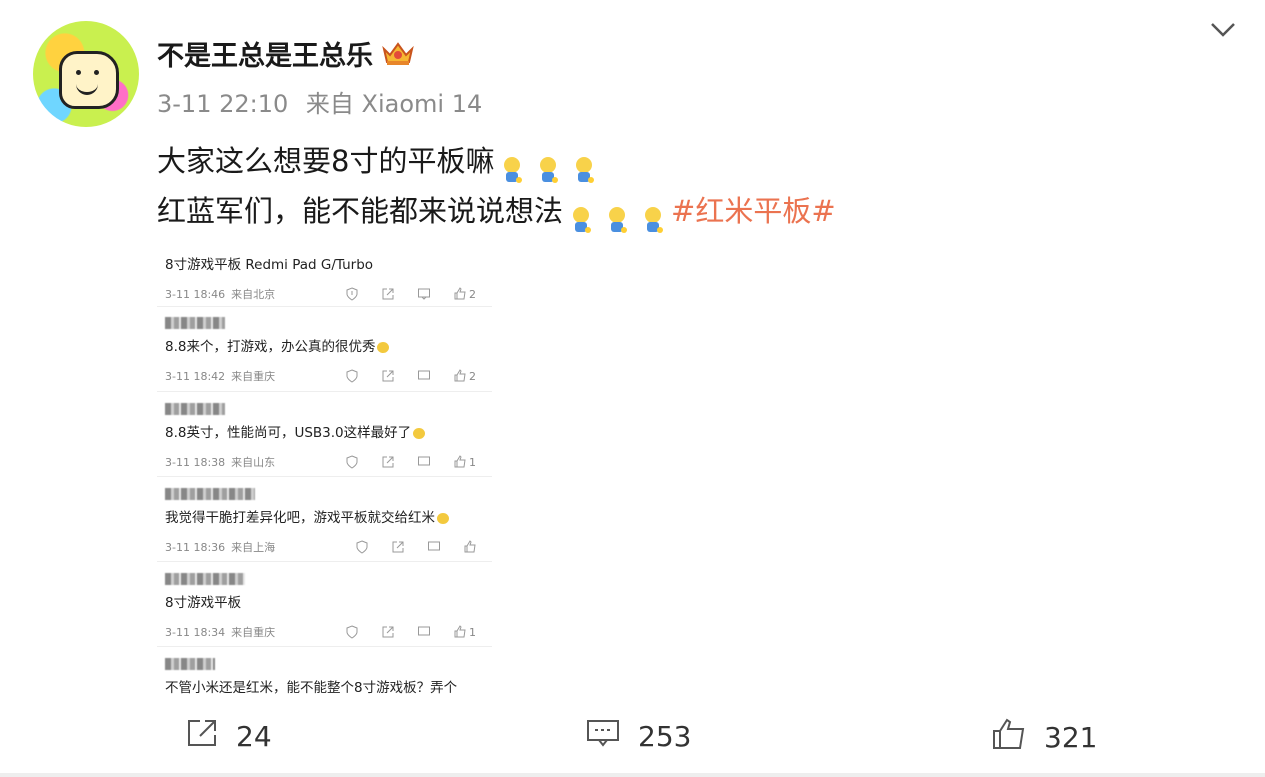 The height and width of the screenshot is (777, 1265). Describe the element at coordinates (394, 104) in the screenshot. I see `post-source: 来自 Xiaomi 14` at that location.